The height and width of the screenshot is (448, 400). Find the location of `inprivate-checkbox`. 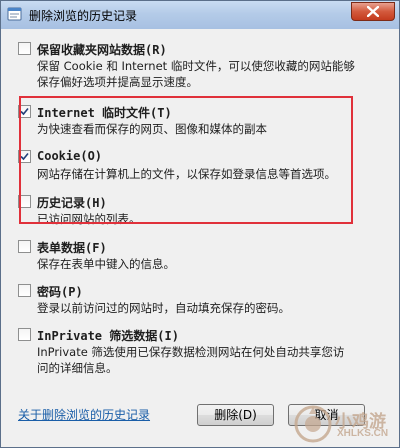

inprivate-checkbox is located at coordinates (24, 334).